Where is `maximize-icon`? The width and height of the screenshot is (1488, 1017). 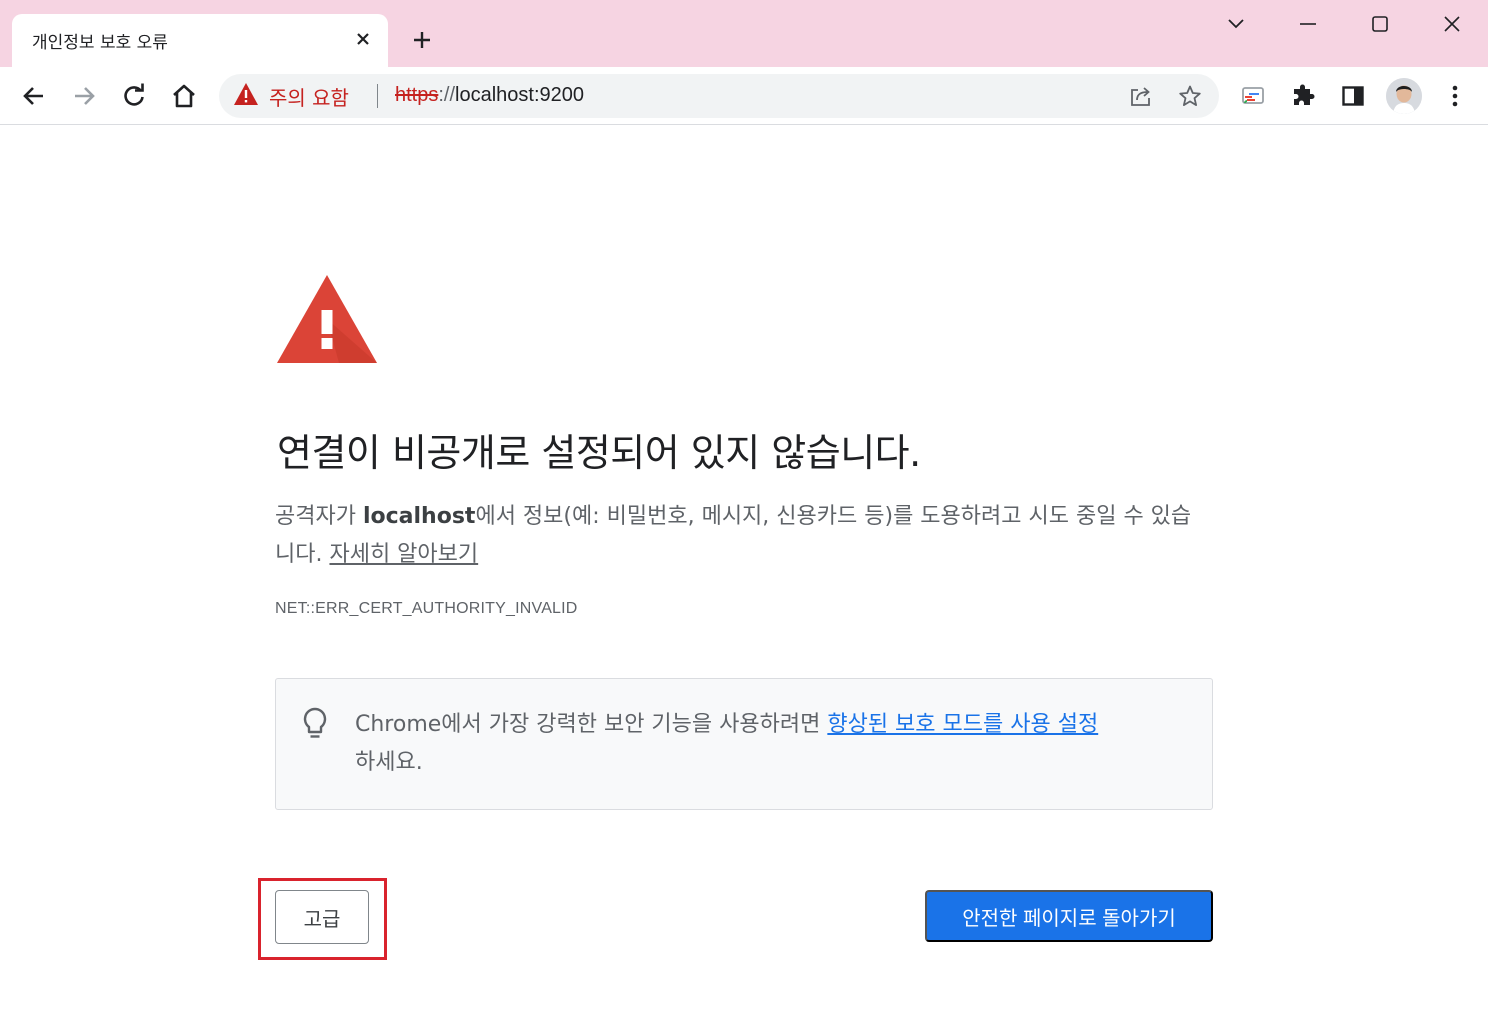 maximize-icon is located at coordinates (1380, 24).